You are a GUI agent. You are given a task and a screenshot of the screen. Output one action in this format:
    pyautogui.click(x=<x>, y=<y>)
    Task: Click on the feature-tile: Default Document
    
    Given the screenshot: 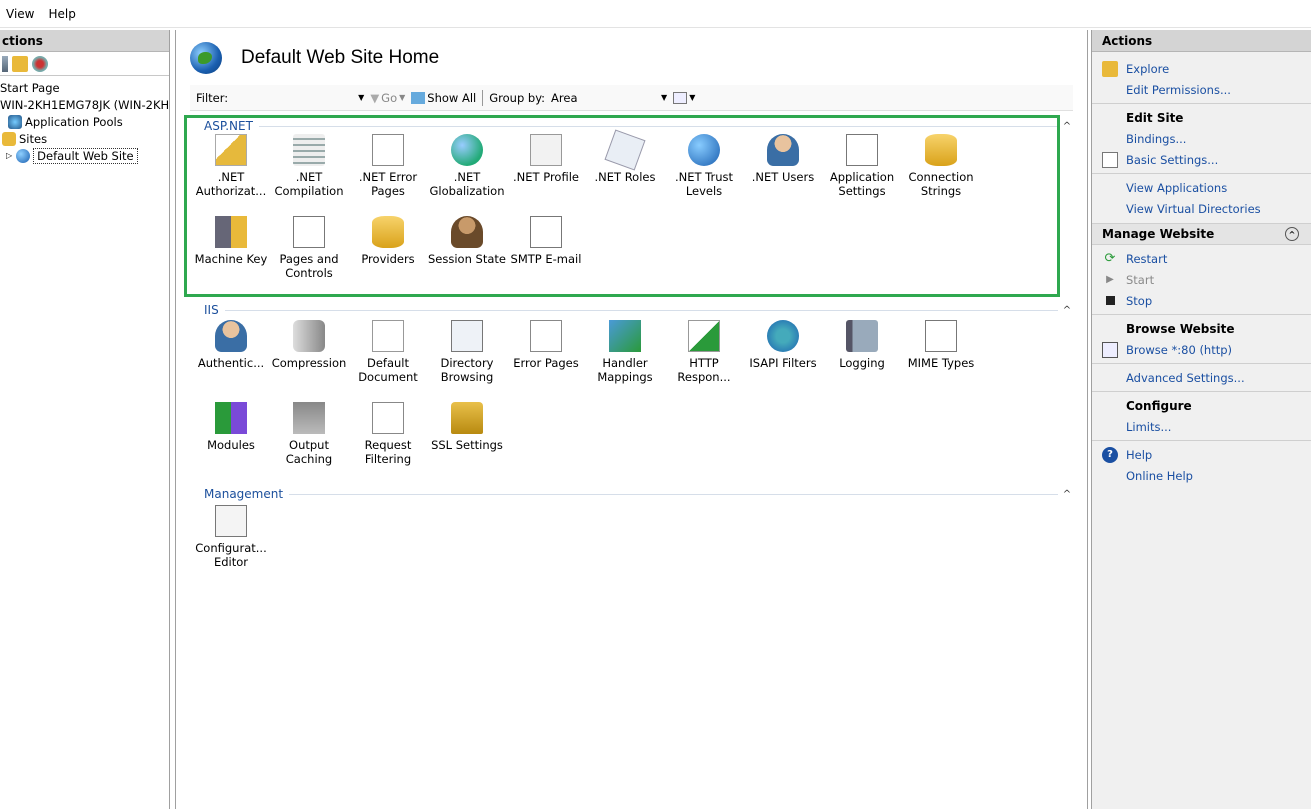 What is the action you would take?
    pyautogui.click(x=388, y=355)
    